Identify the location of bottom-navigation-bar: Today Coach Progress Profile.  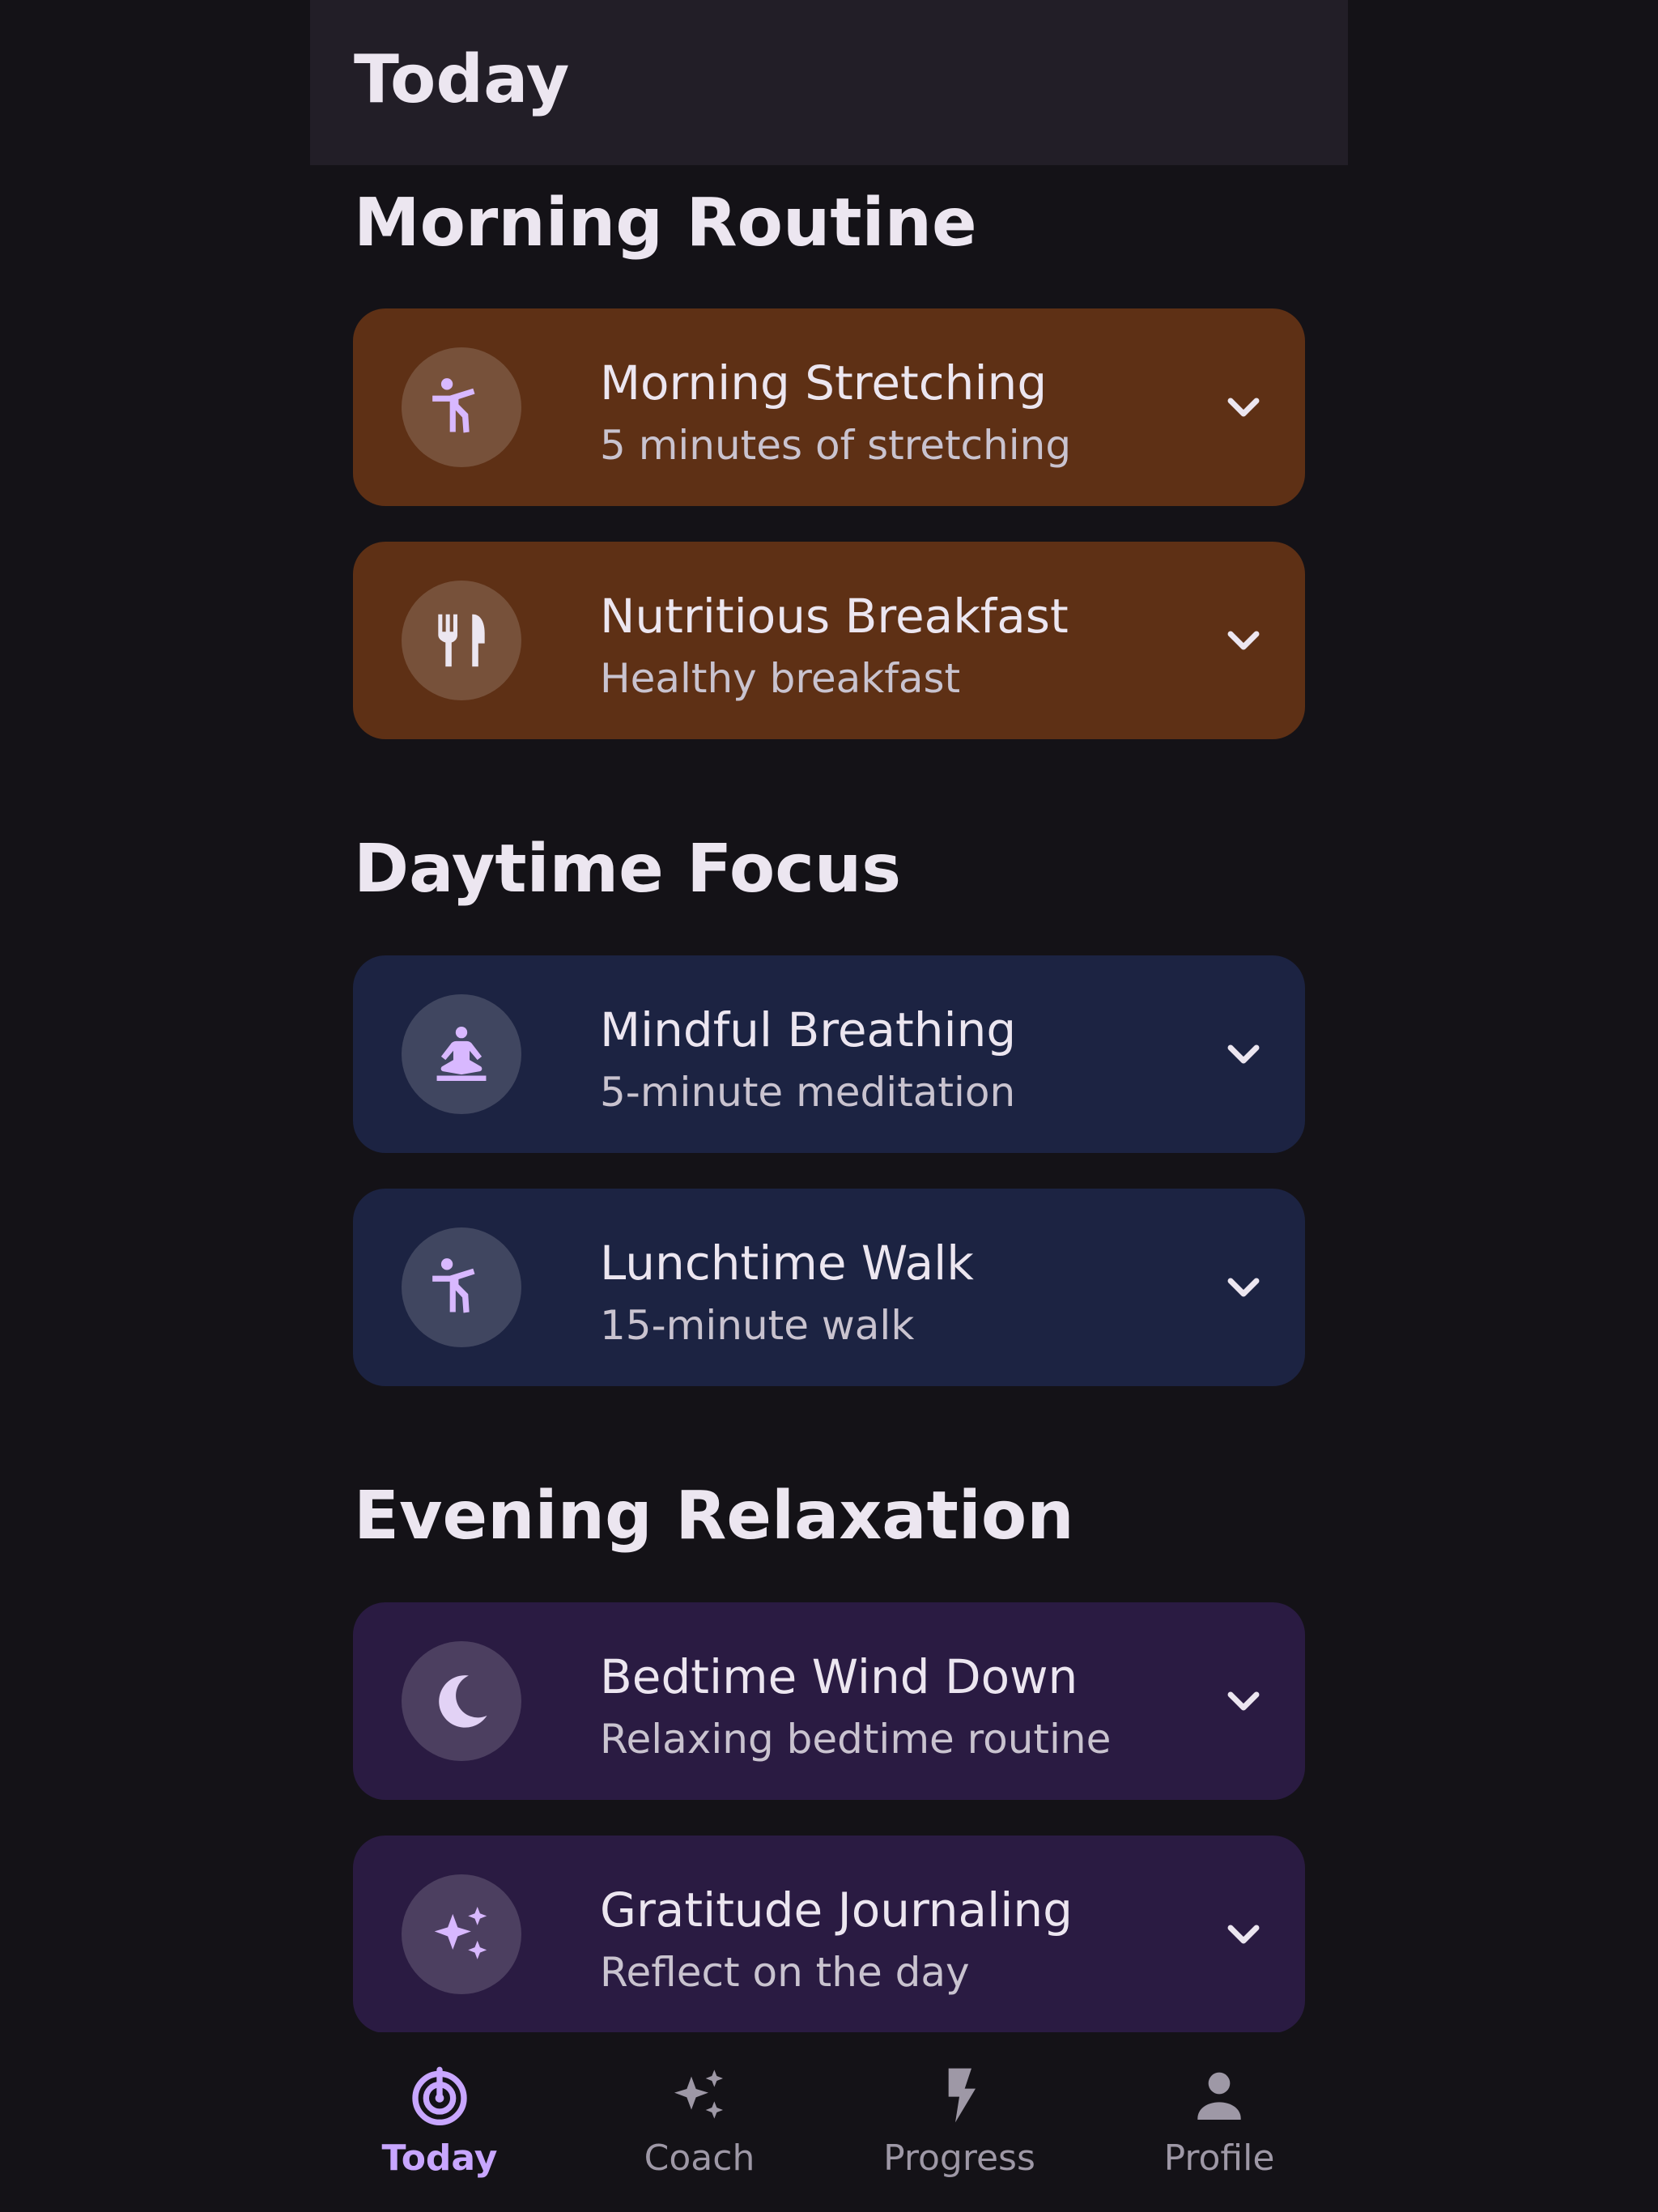
(829, 2122).